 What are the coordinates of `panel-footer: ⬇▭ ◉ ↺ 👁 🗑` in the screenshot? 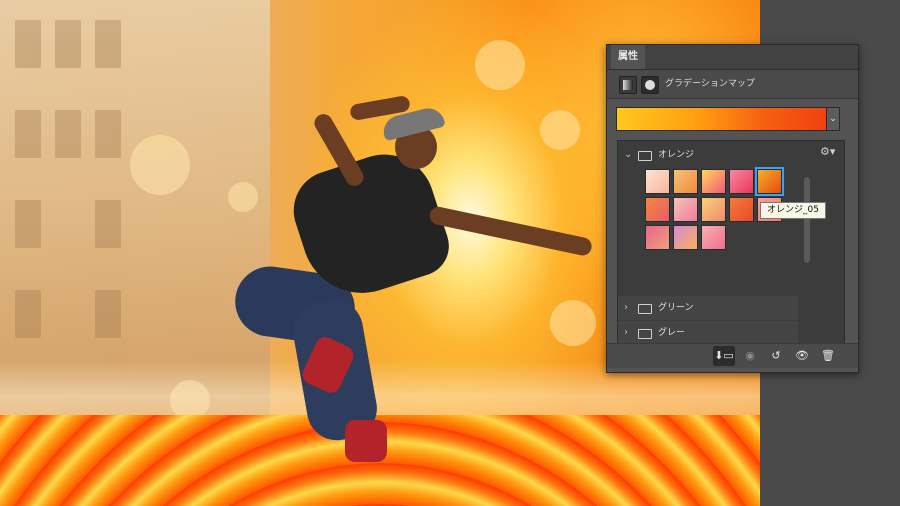 It's located at (732, 355).